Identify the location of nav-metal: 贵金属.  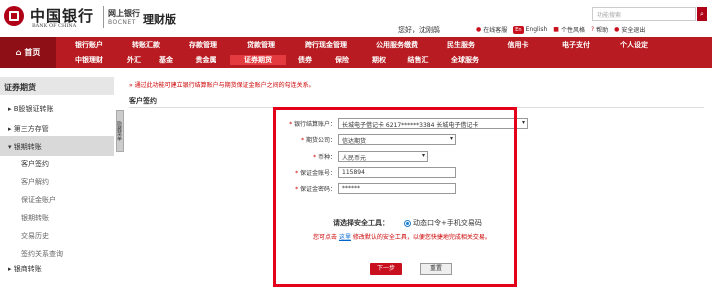
(206, 60).